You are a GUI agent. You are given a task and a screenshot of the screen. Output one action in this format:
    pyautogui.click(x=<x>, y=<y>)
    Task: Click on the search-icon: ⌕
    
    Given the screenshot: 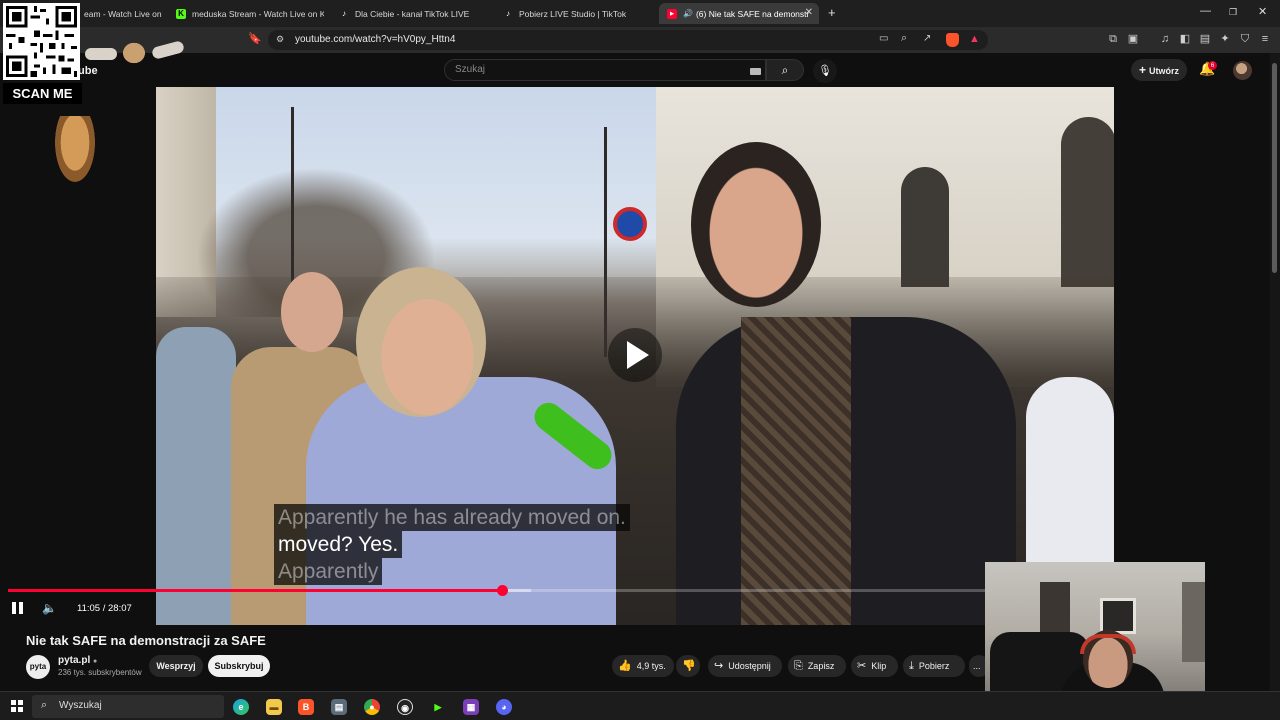 What is the action you would take?
    pyautogui.click(x=785, y=70)
    